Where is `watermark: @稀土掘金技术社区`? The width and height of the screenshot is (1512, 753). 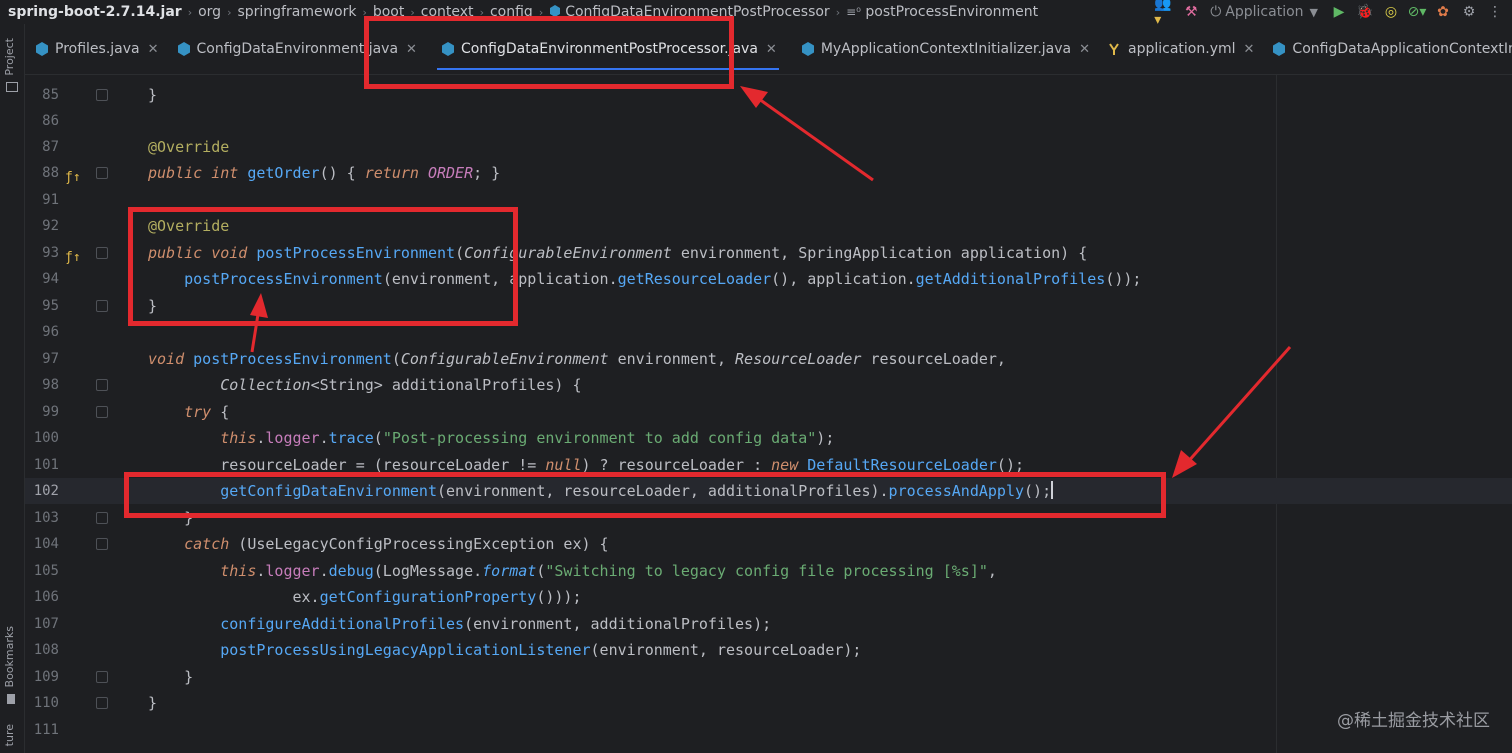 watermark: @稀土掘金技术社区 is located at coordinates (1413, 721).